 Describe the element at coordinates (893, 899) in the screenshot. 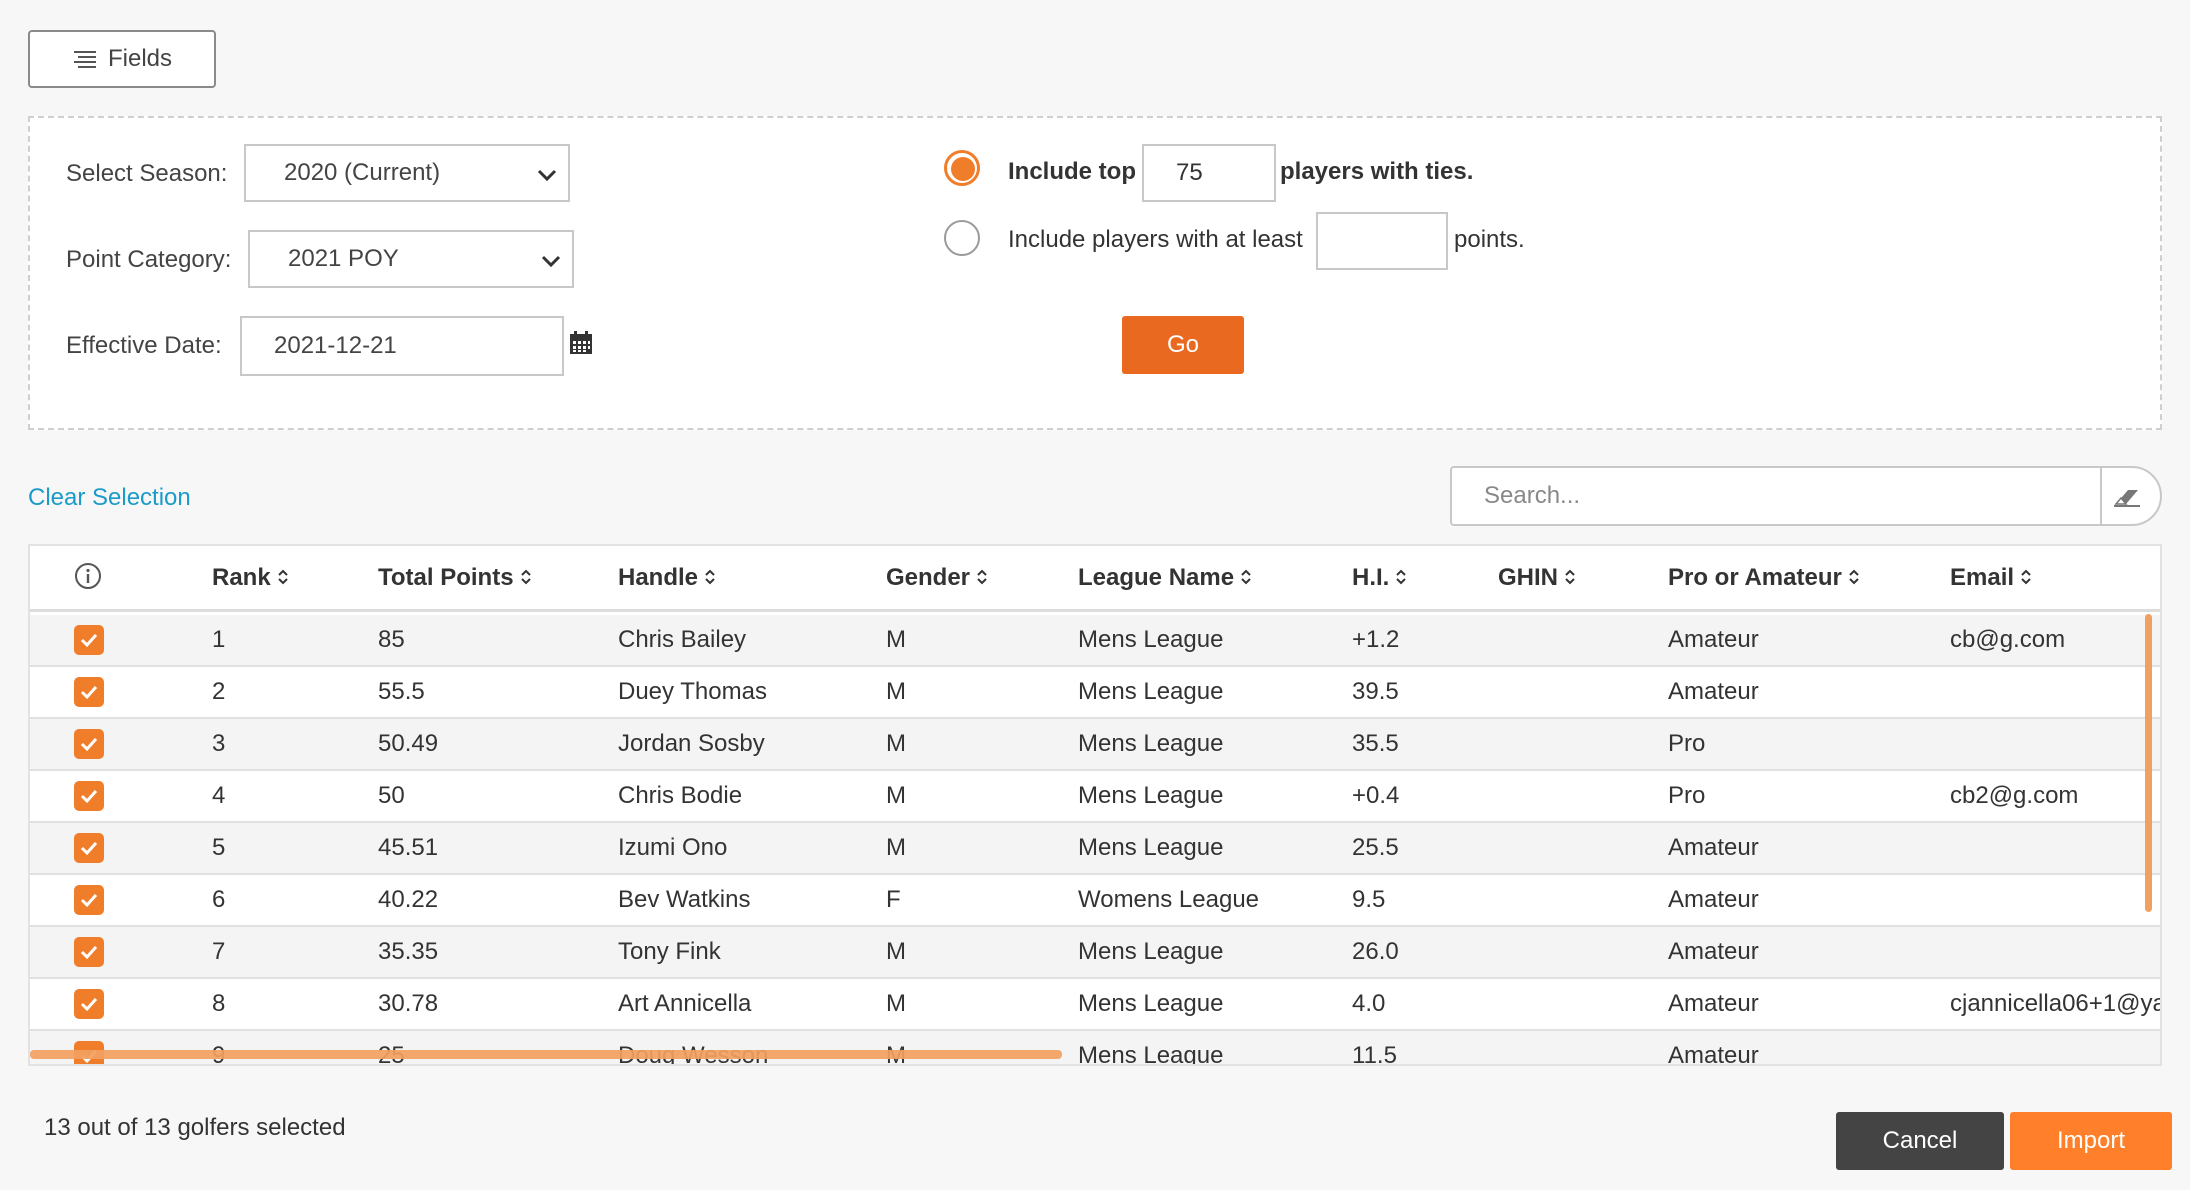

I see `cell-gender: F` at that location.